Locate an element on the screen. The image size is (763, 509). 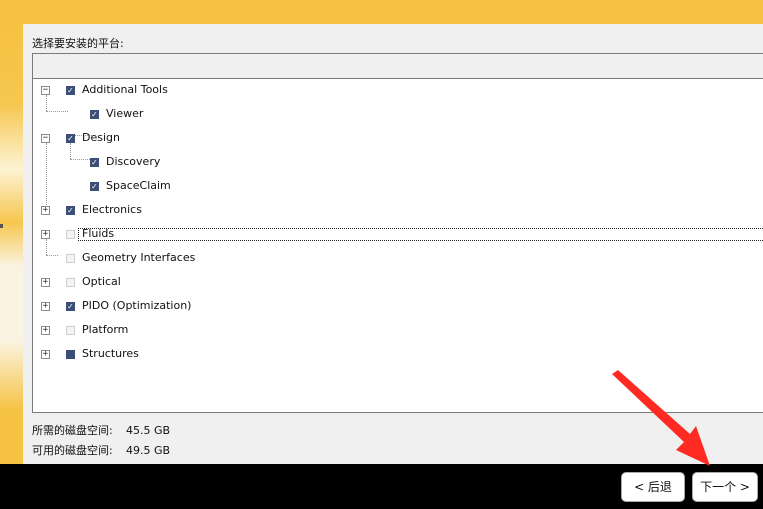
required-space-label: 所需的磁盘空间: is located at coordinates (72, 430).